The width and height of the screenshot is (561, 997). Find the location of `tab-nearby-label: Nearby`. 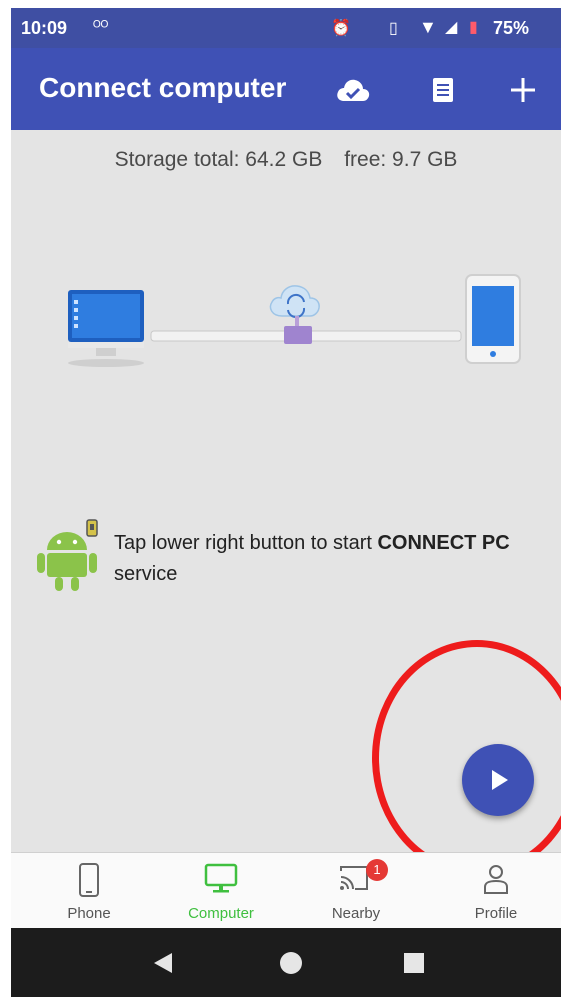

tab-nearby-label: Nearby is located at coordinates (356, 913).